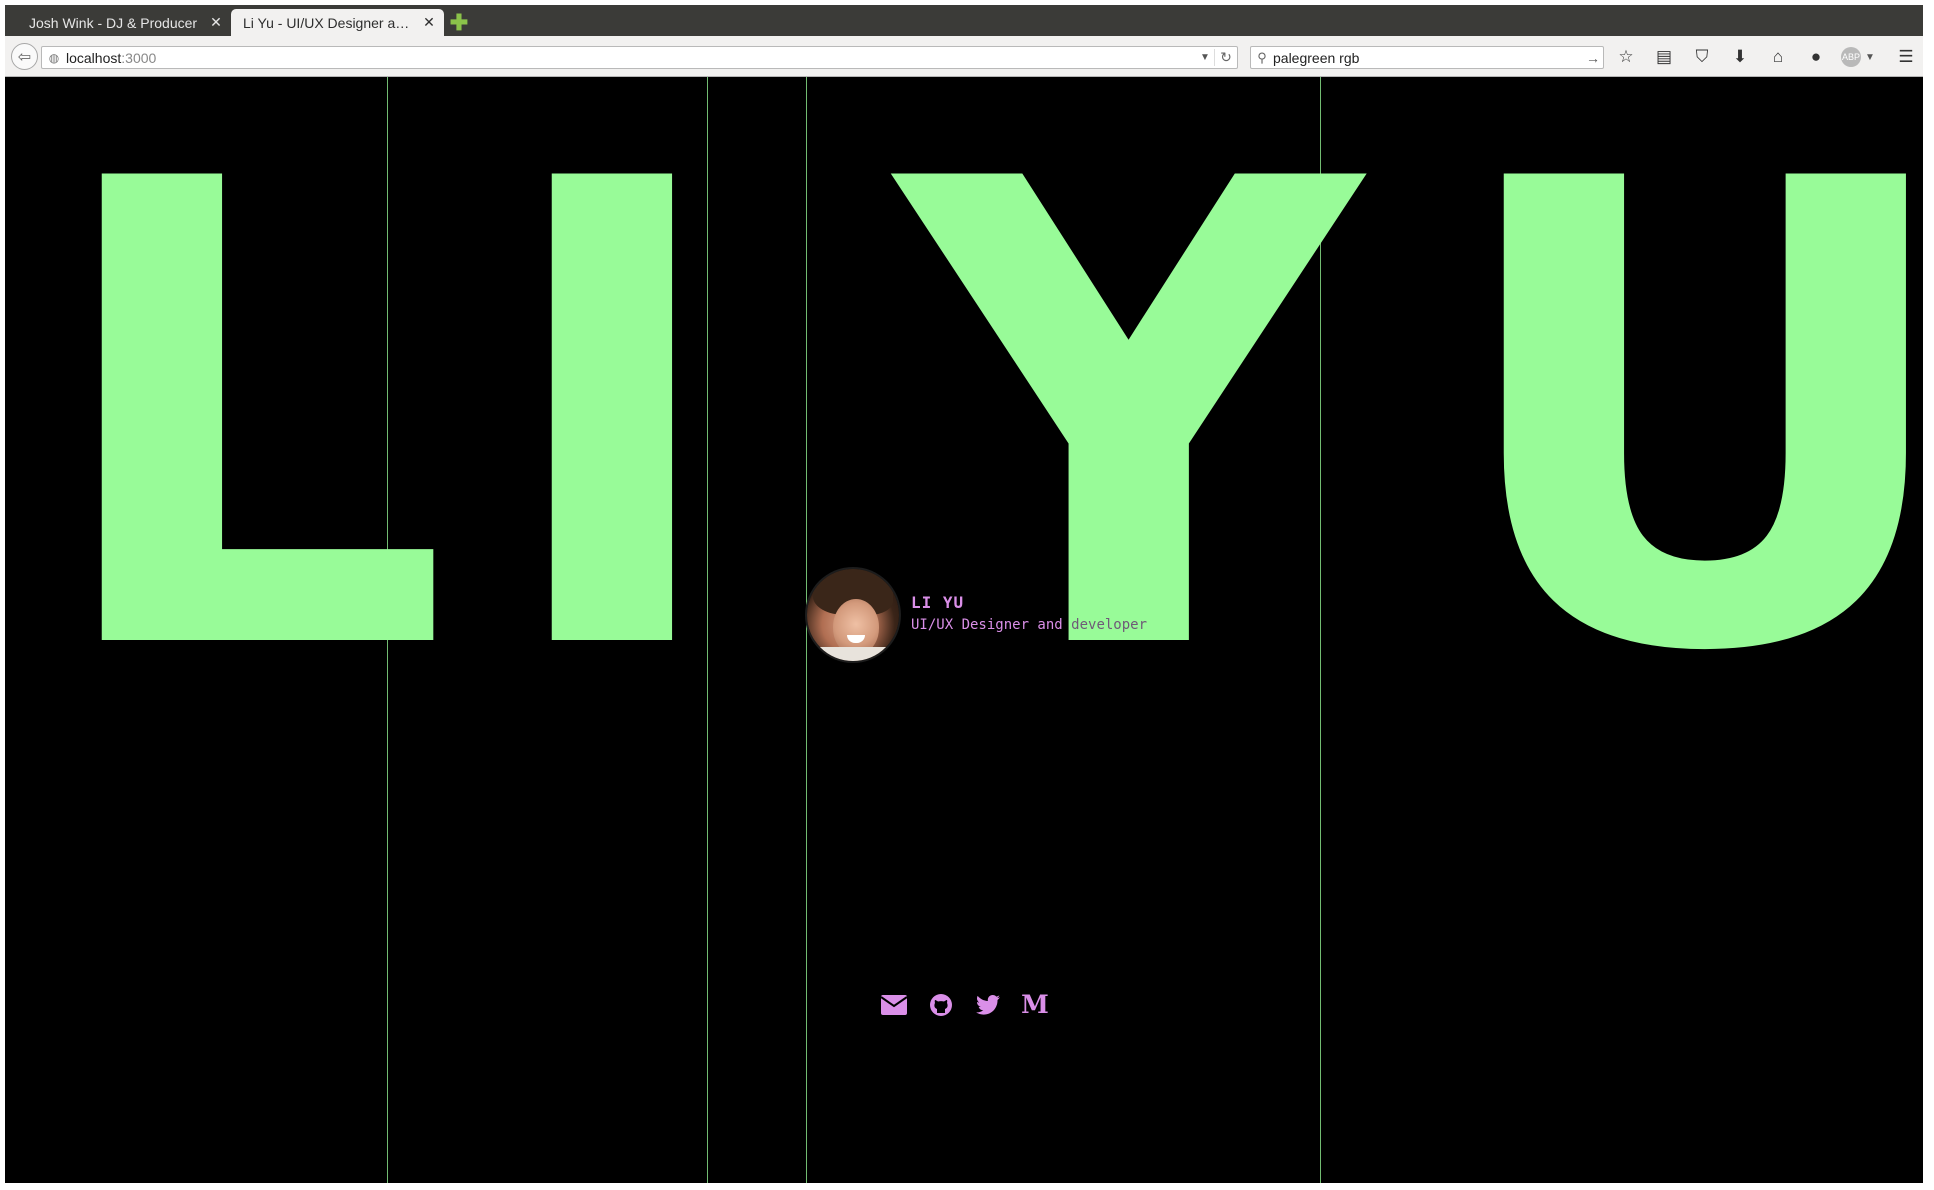 The height and width of the screenshot is (1190, 1934). Describe the element at coordinates (1035, 1005) in the screenshot. I see `medium-icon: M` at that location.